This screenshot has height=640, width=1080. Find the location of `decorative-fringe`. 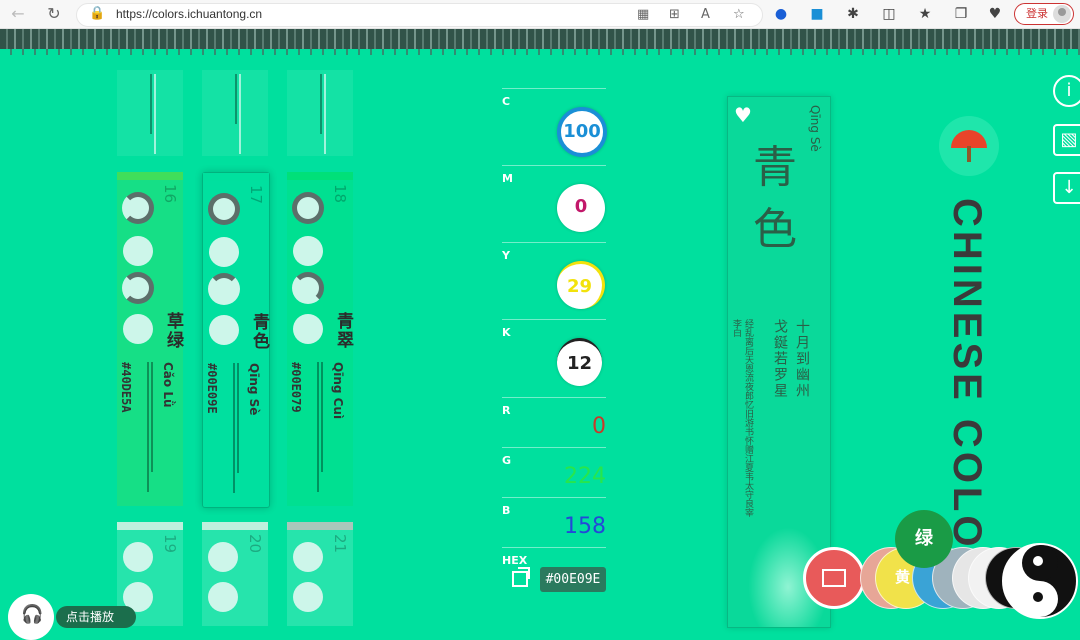

decorative-fringe is located at coordinates (540, 52).